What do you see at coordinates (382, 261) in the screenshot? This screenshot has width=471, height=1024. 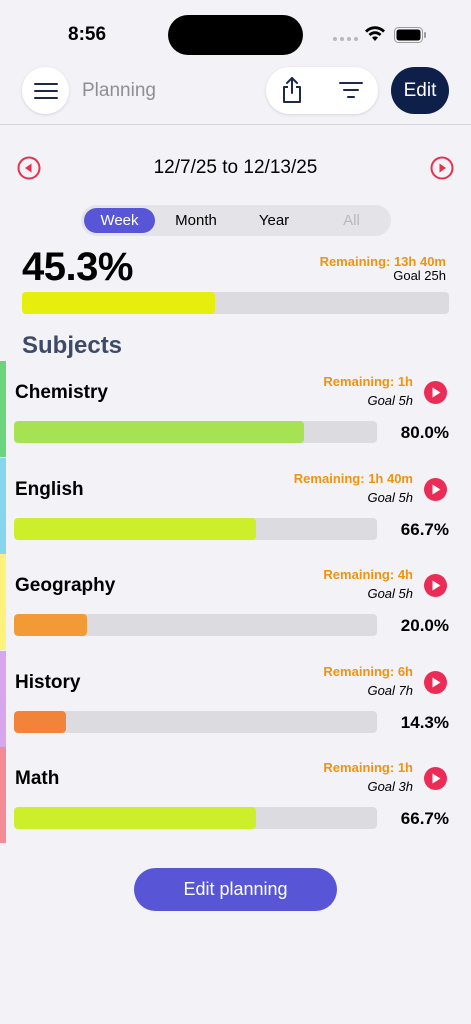 I see `overall-remaining: Remaining: 13h 40m` at bounding box center [382, 261].